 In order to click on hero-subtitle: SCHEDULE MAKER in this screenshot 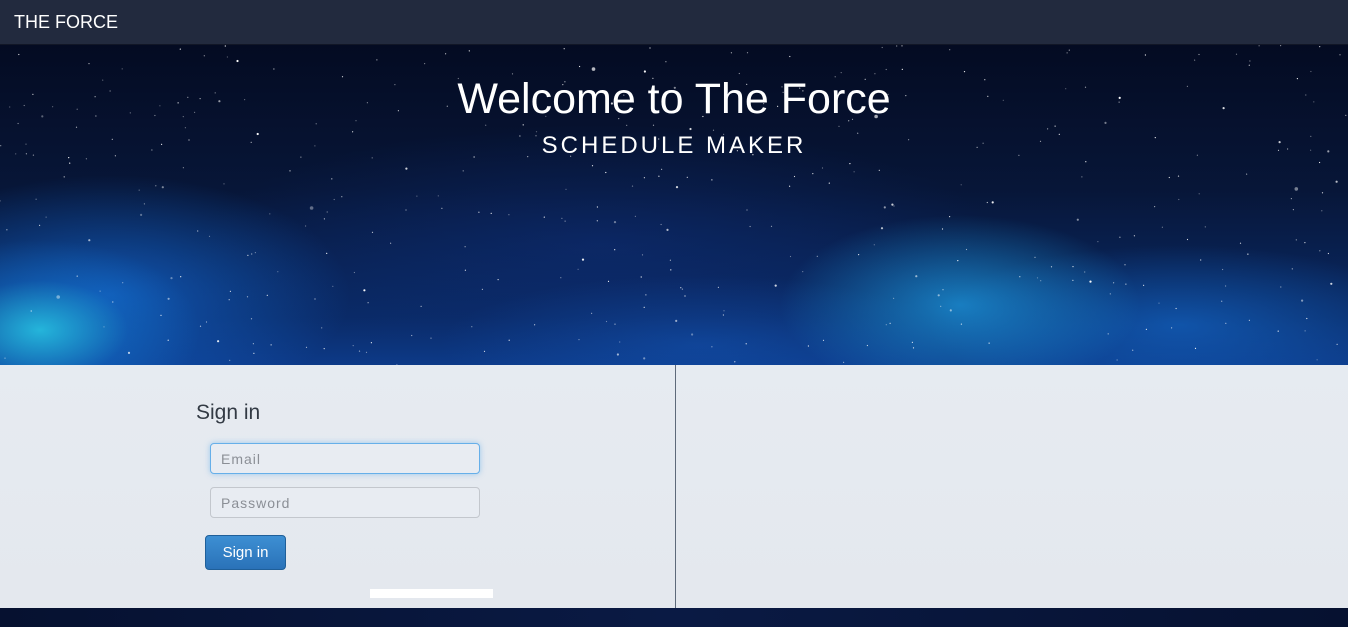, I will do `click(674, 145)`.